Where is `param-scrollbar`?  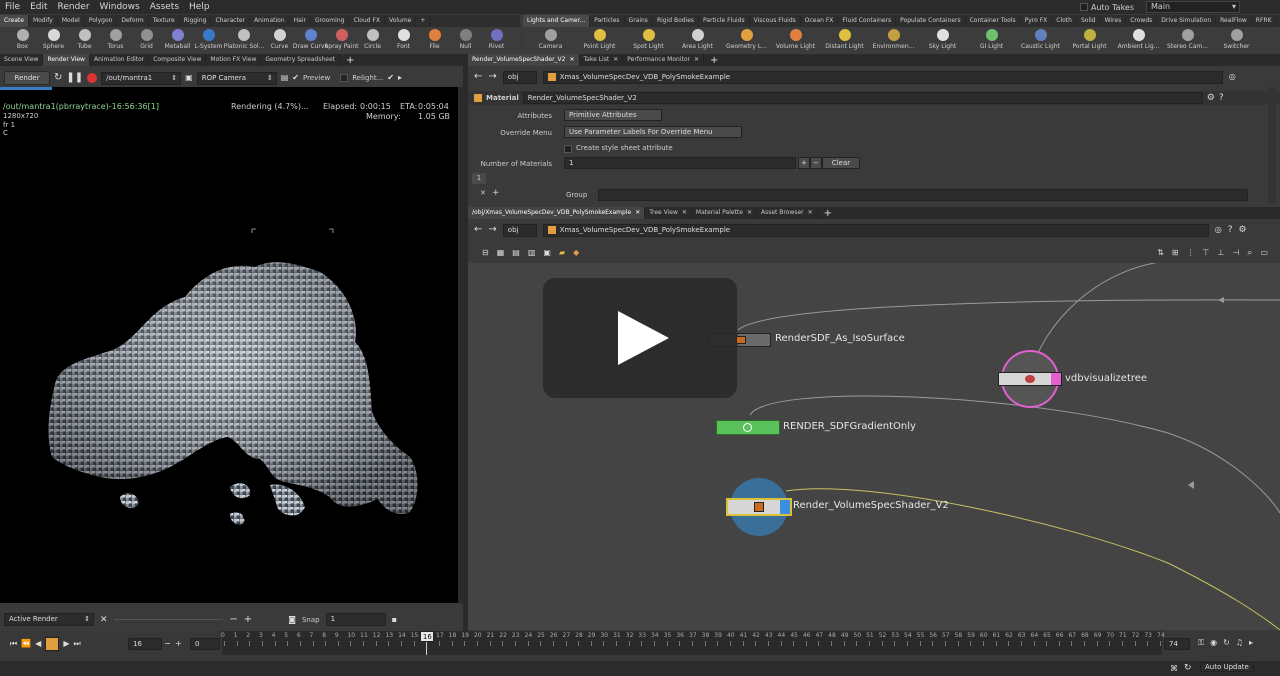 param-scrollbar is located at coordinates (1272, 145).